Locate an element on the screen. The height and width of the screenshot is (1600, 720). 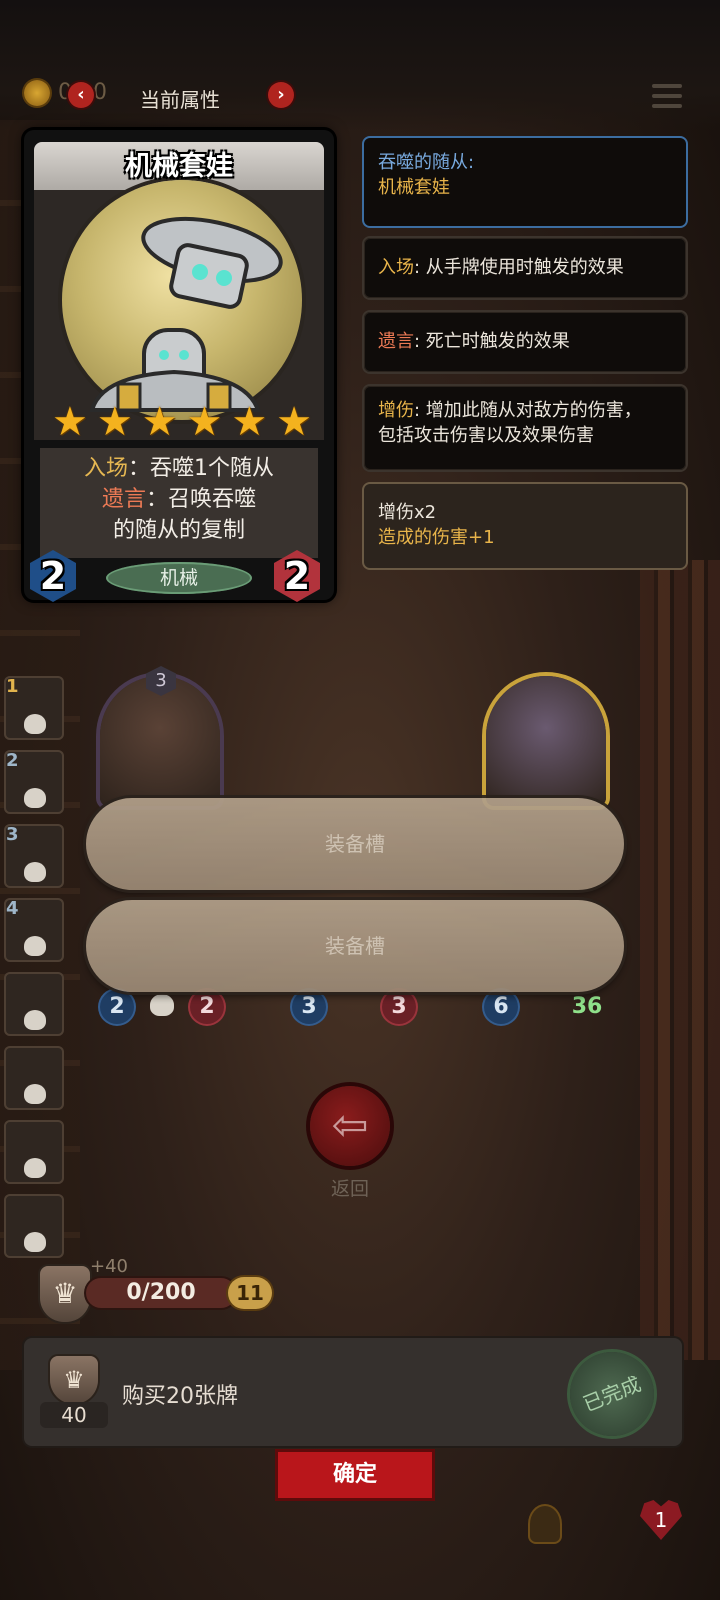
task-description: 购买20张牌 is located at coordinates (180, 1396).